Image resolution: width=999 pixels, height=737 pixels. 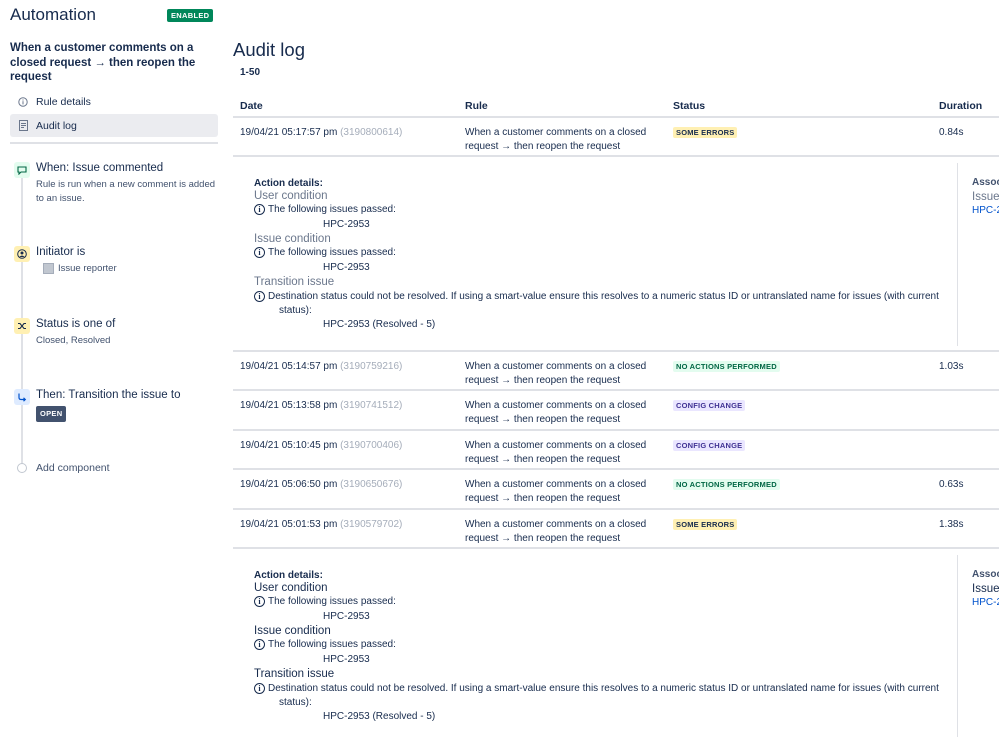 What do you see at coordinates (23, 125) in the screenshot?
I see `document-icon` at bounding box center [23, 125].